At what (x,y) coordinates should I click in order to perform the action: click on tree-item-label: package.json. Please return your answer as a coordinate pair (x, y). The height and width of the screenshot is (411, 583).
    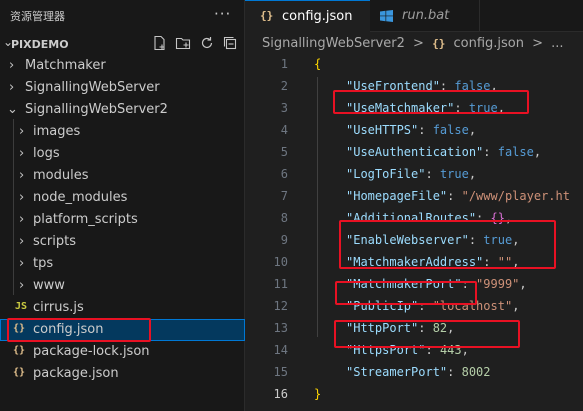
    Looking at the image, I should click on (76, 373).